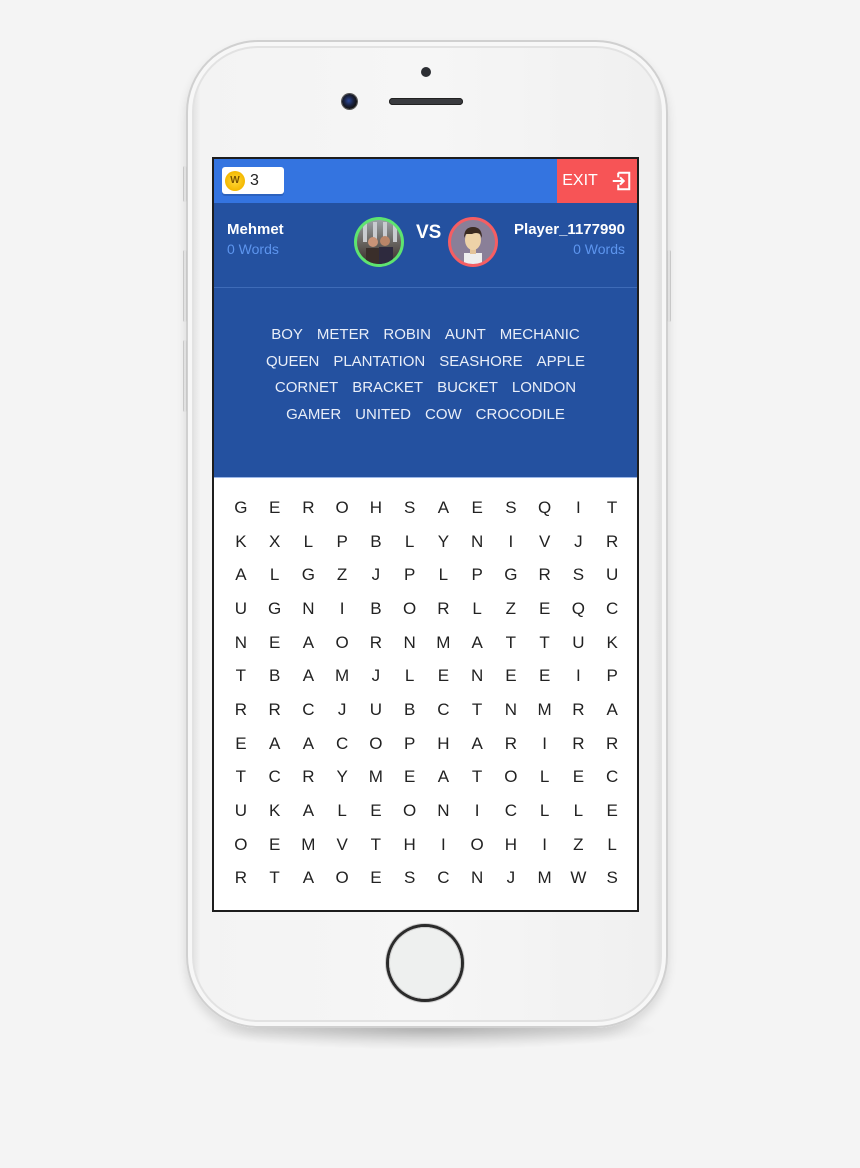  What do you see at coordinates (444, 542) in the screenshot?
I see `grid-cell: Y` at bounding box center [444, 542].